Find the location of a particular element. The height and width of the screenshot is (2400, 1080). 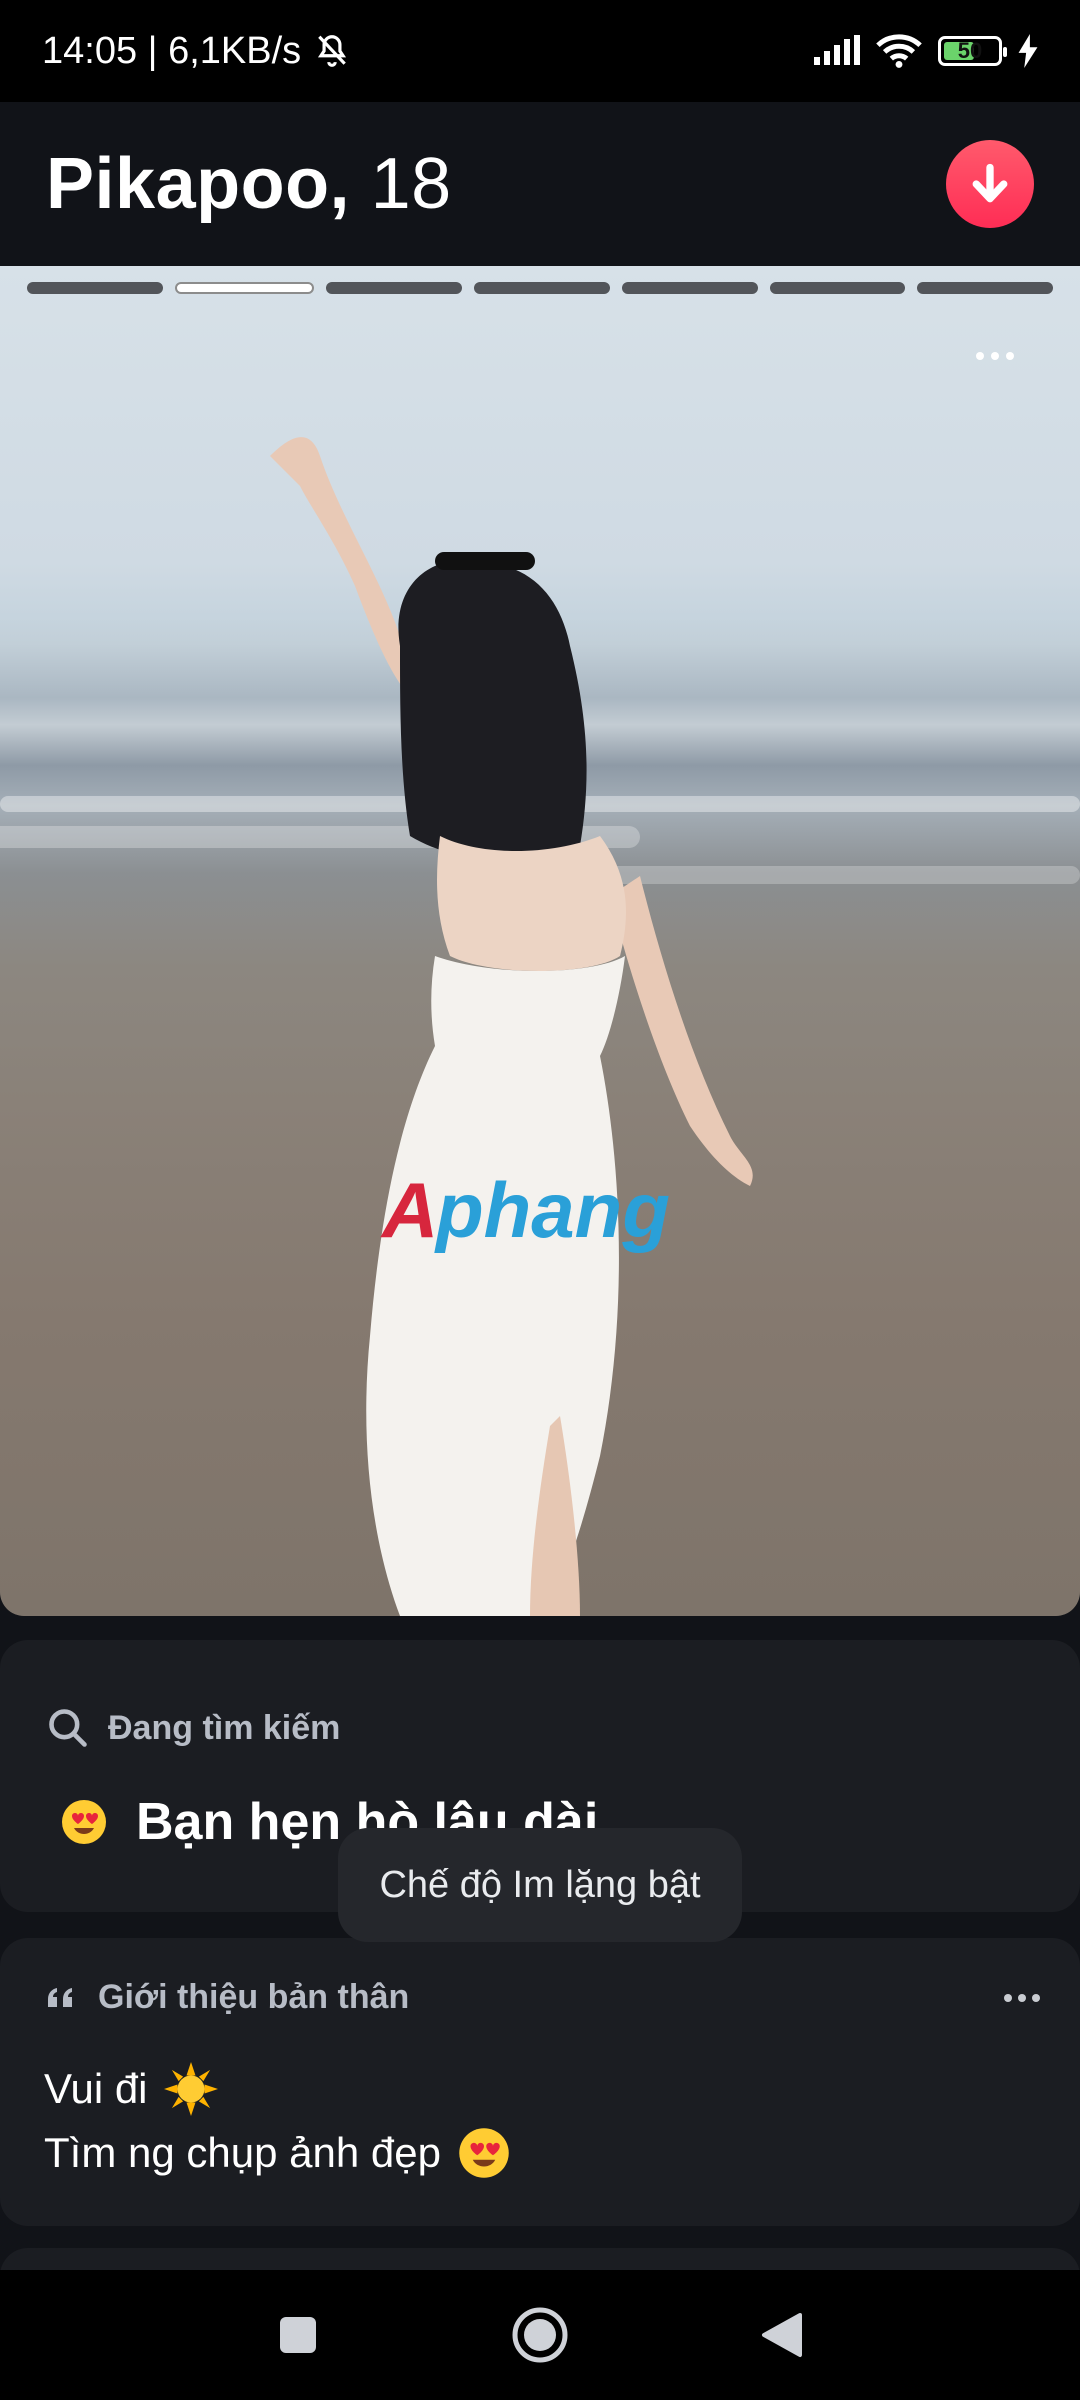

svg-text: A is located at coordinates (409, 1210).